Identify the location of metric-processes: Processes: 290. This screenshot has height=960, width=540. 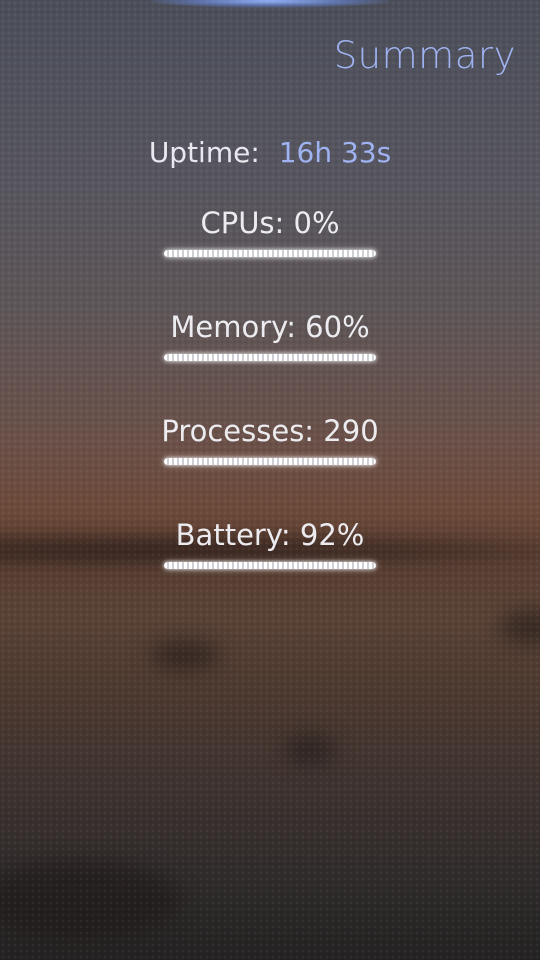
(270, 439).